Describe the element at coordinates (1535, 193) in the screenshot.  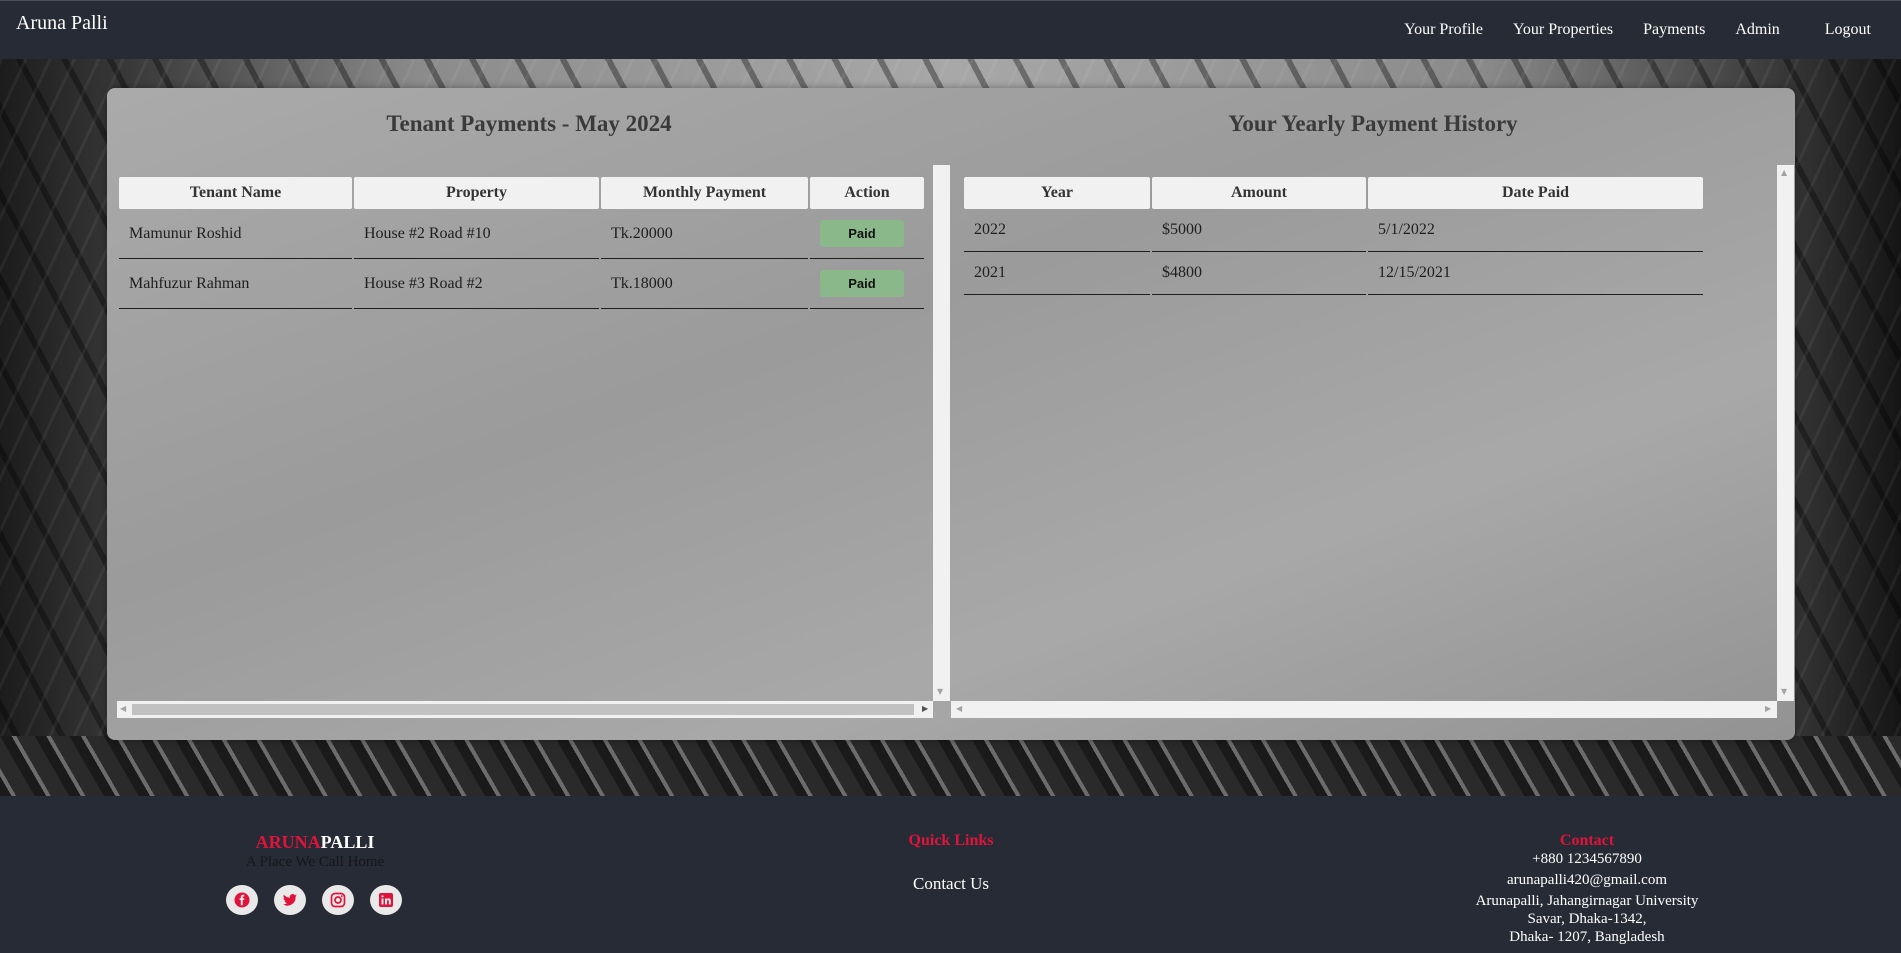
I see `col-date-paid: Date Paid` at that location.